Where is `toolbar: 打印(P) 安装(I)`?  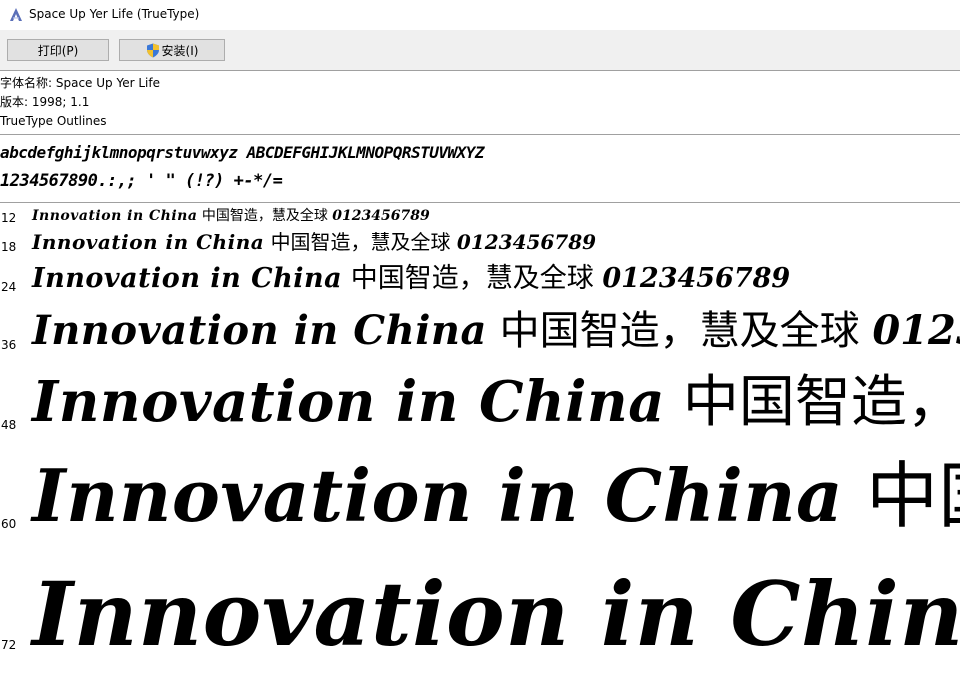
toolbar: 打印(P) 安装(I) is located at coordinates (480, 50).